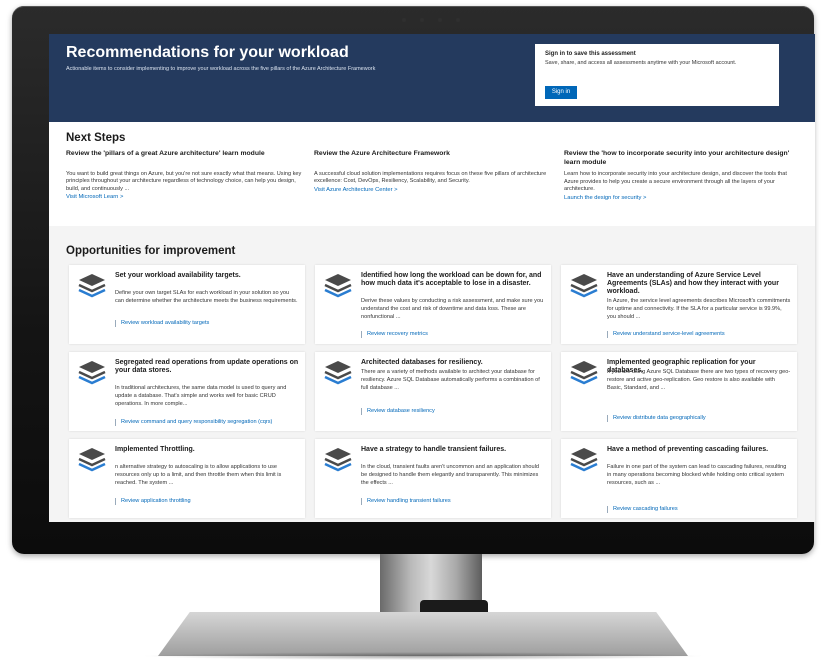  I want to click on visit-architecture-center-link: Visit Azure Architecture Center >, so click(433, 190).